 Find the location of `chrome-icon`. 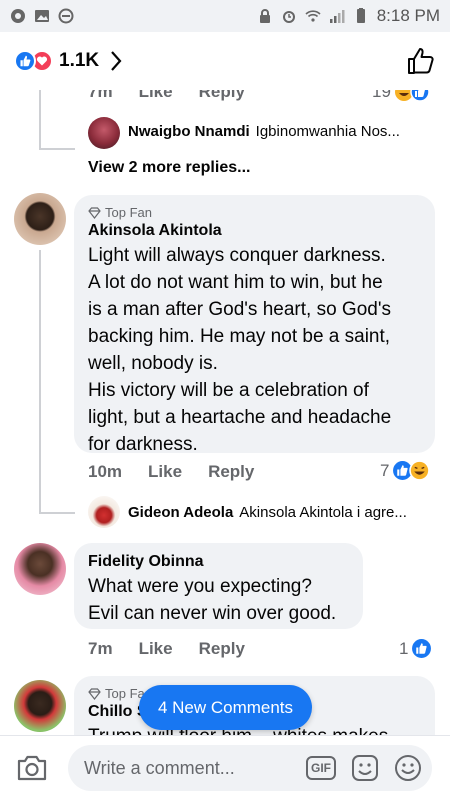

chrome-icon is located at coordinates (18, 16).